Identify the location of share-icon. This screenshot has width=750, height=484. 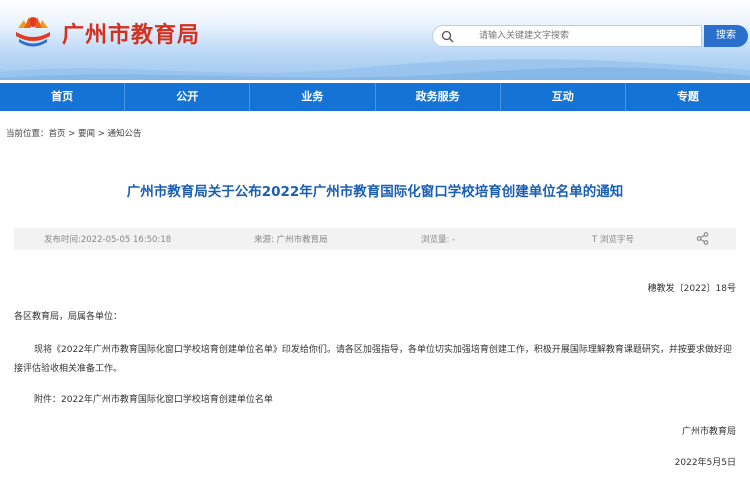
(702, 238).